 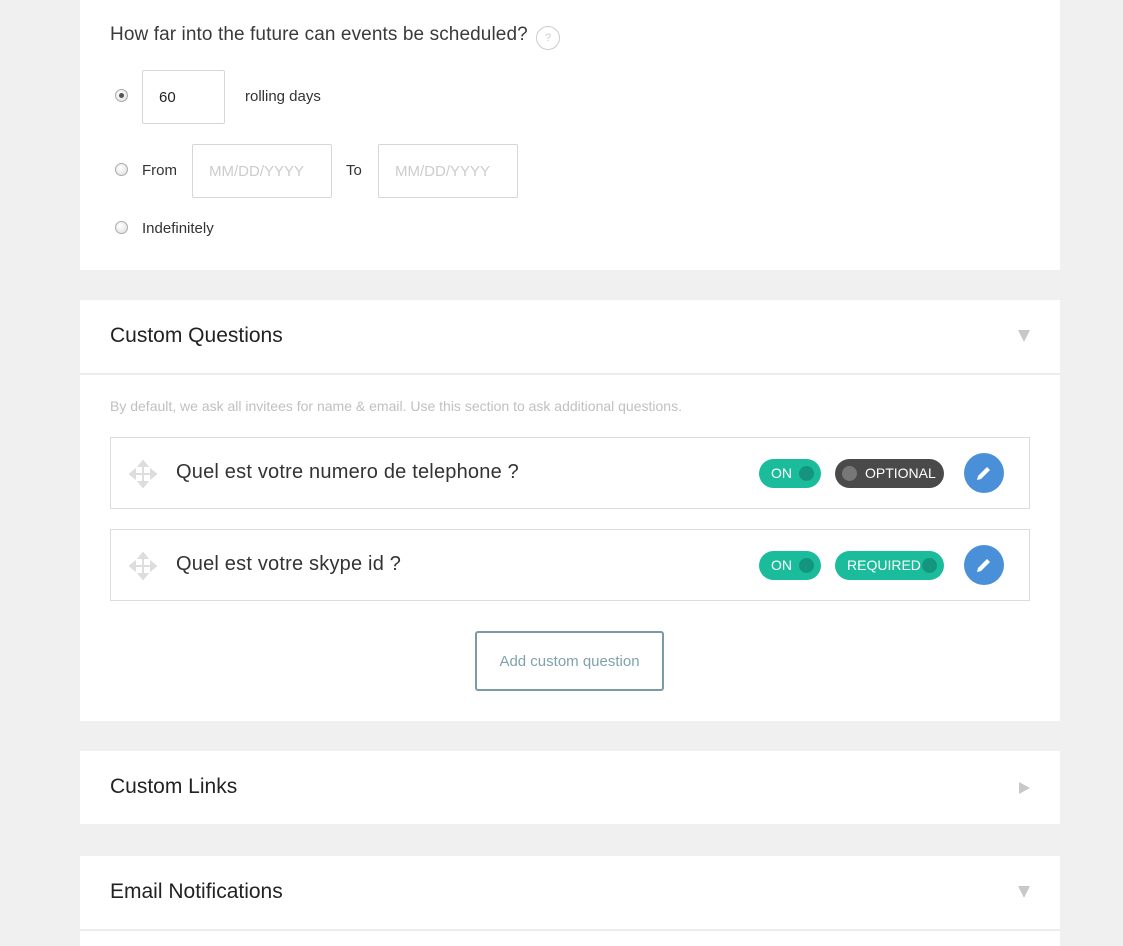 I want to click on rolling-days-input, so click(x=183, y=97).